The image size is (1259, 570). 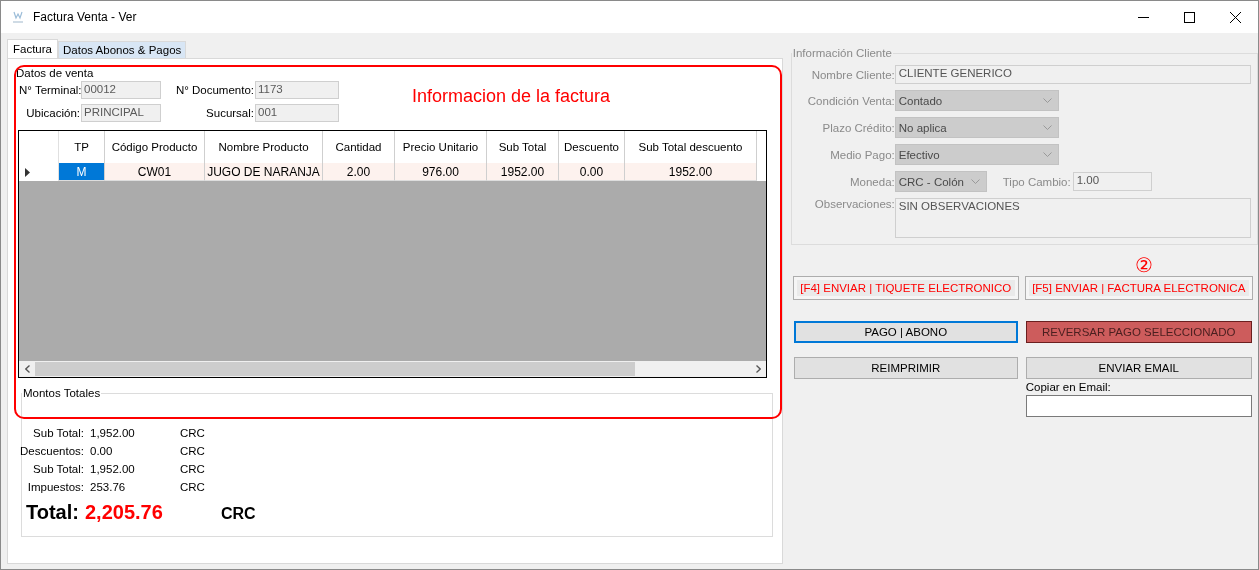 What do you see at coordinates (1189, 17) in the screenshot?
I see `maximize-icon` at bounding box center [1189, 17].